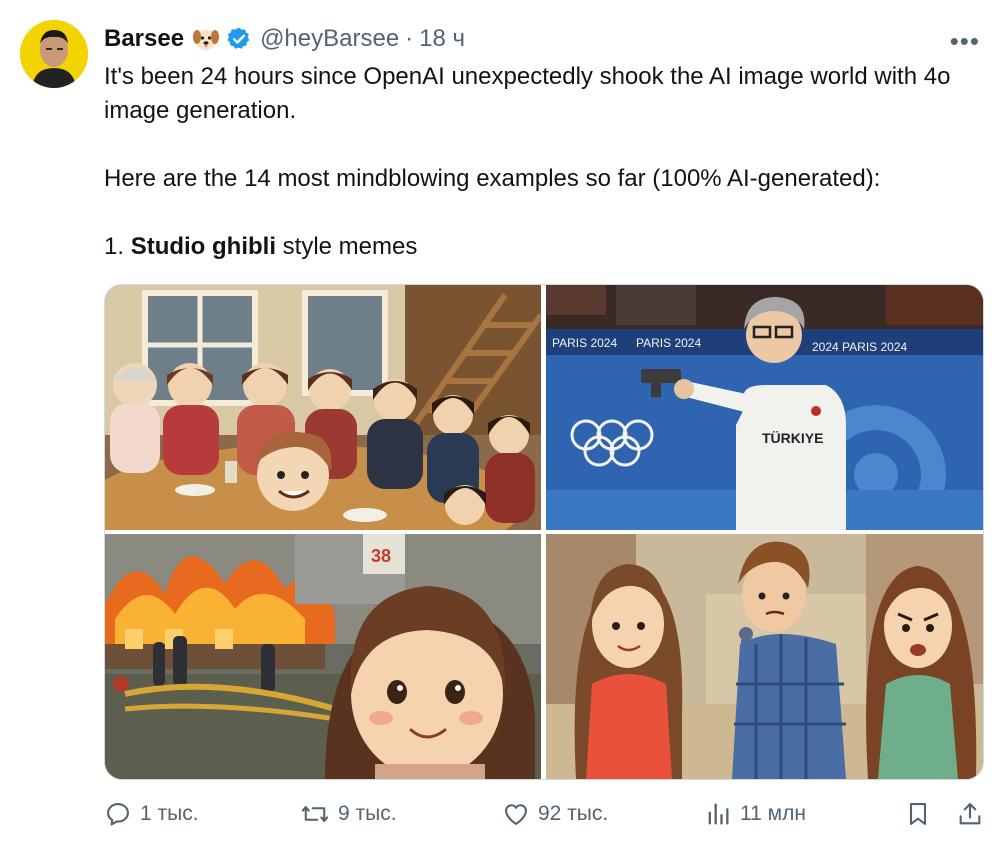  What do you see at coordinates (117, 246) in the screenshot?
I see `list-number: 1.` at bounding box center [117, 246].